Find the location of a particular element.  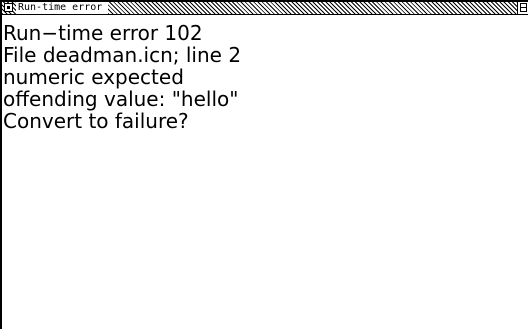

zoom-box-inner is located at coordinates (523, 7).